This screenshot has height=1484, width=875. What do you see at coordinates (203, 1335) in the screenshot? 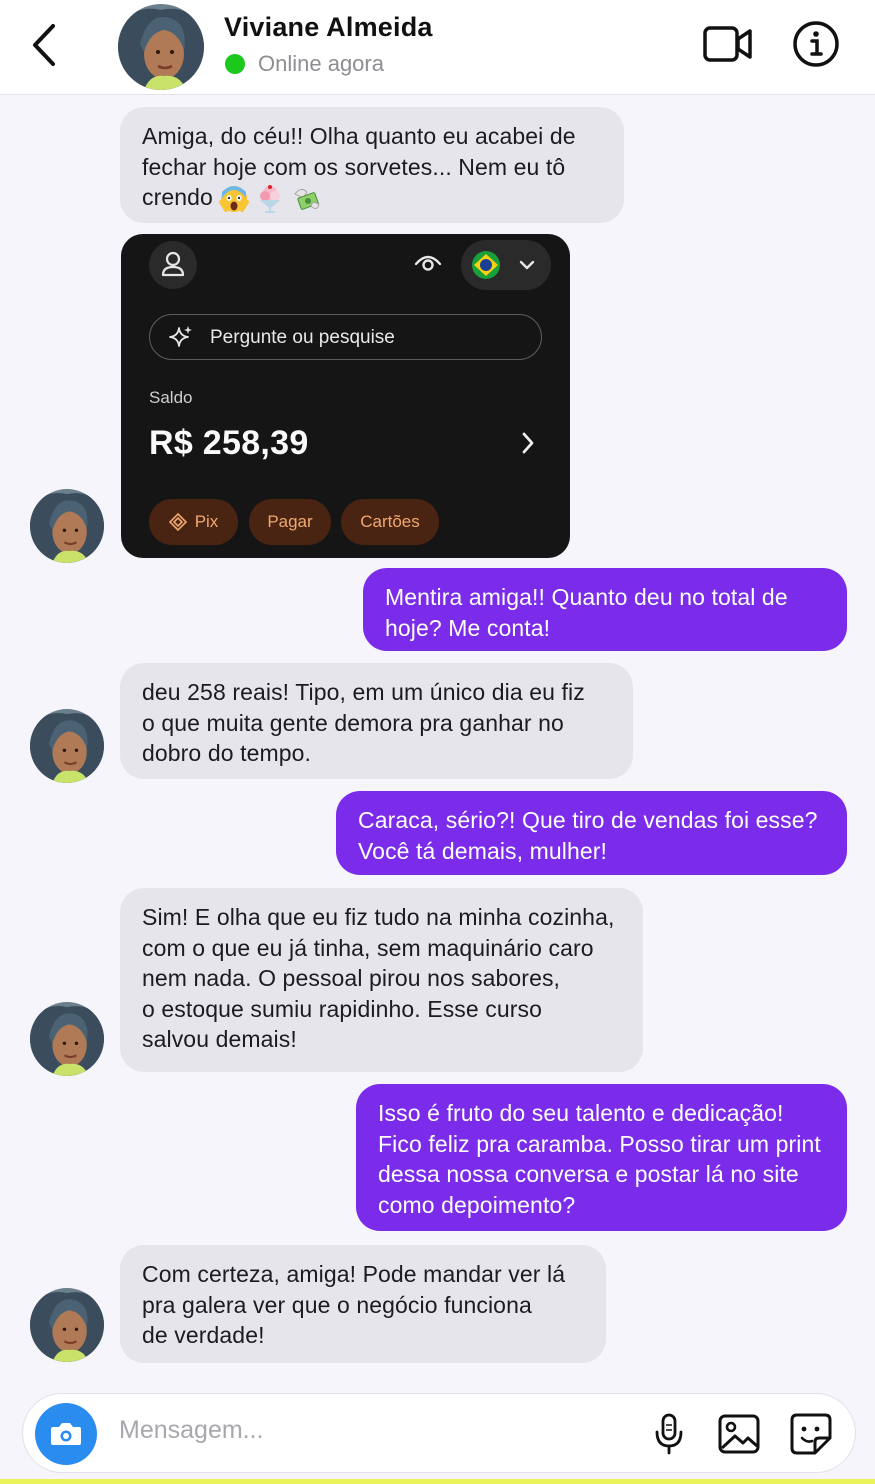
I see `message-line: de verdade!` at bounding box center [203, 1335].